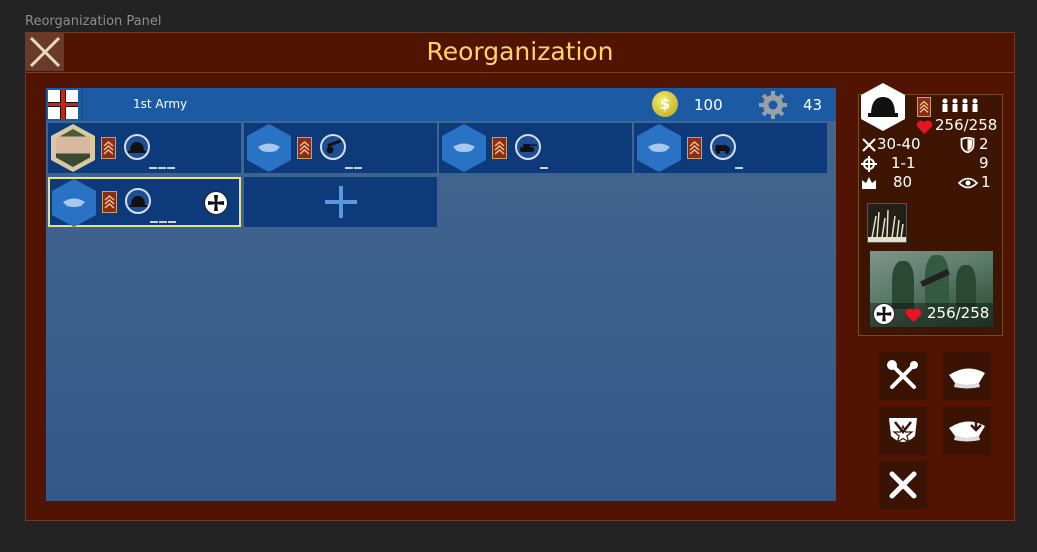 The height and width of the screenshot is (552, 1037). Describe the element at coordinates (773, 105) in the screenshot. I see `gear-icon` at that location.